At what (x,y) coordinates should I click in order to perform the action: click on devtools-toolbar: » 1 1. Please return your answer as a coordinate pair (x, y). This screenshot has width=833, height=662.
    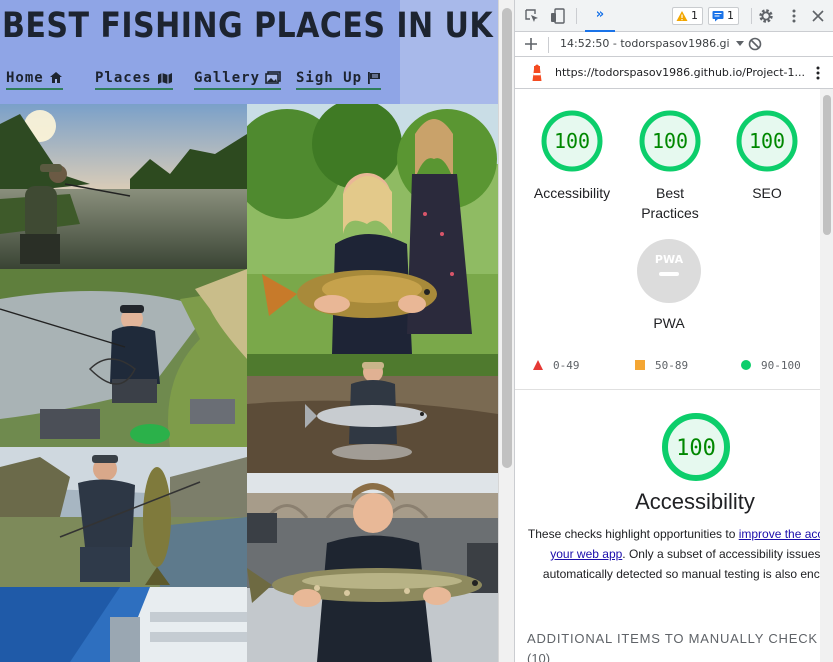
    Looking at the image, I should click on (674, 16).